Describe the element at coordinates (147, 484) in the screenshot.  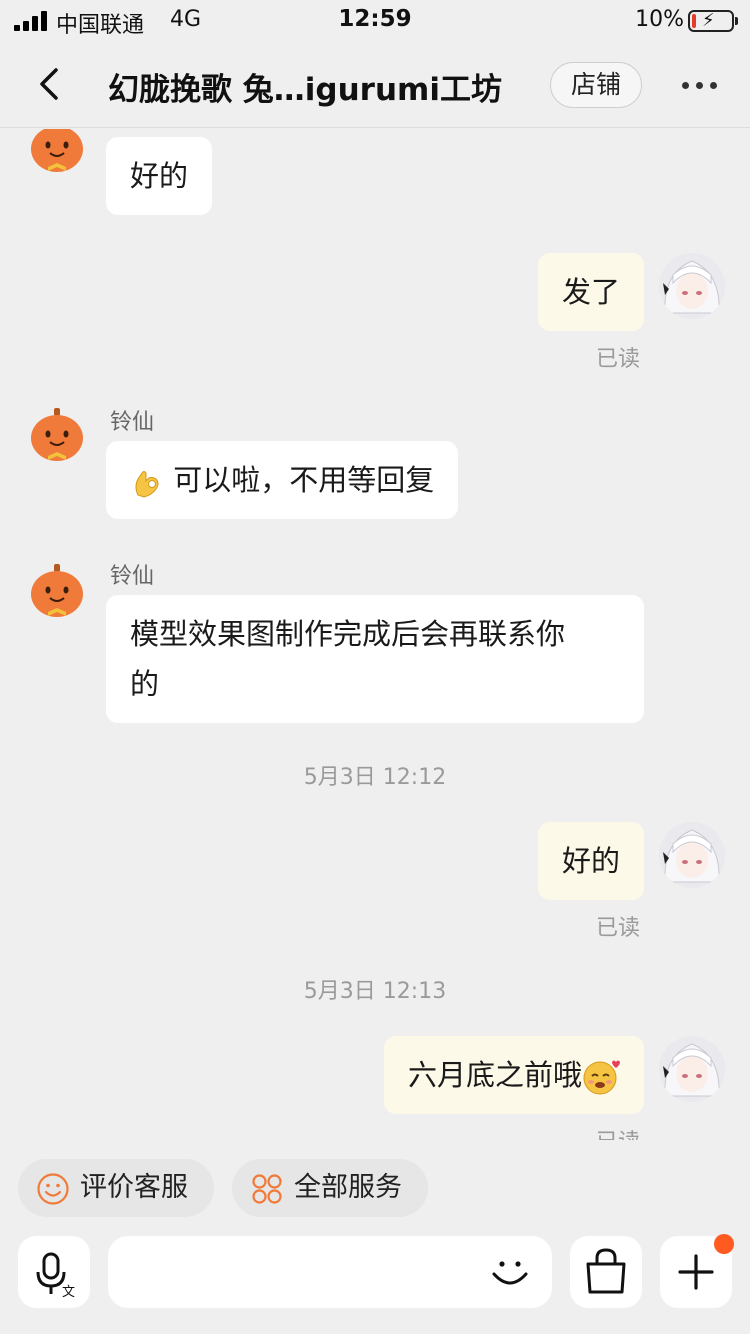
I see `ok-hand-emoji-icon` at that location.